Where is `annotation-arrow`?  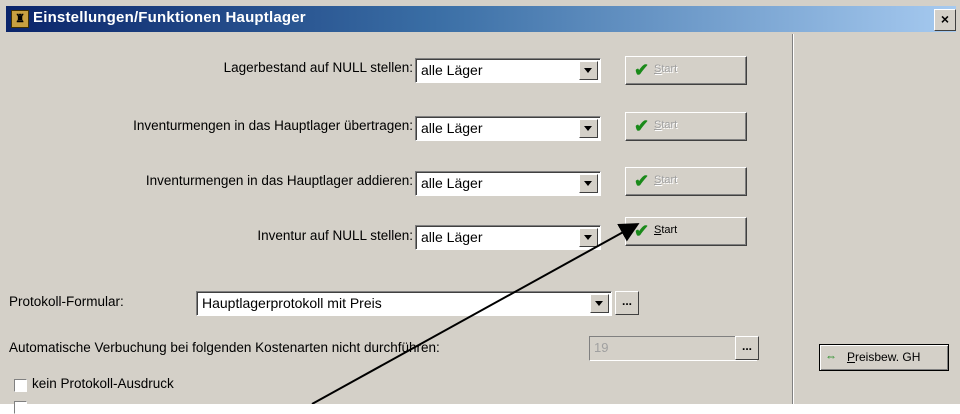 annotation-arrow is located at coordinates (475, 313).